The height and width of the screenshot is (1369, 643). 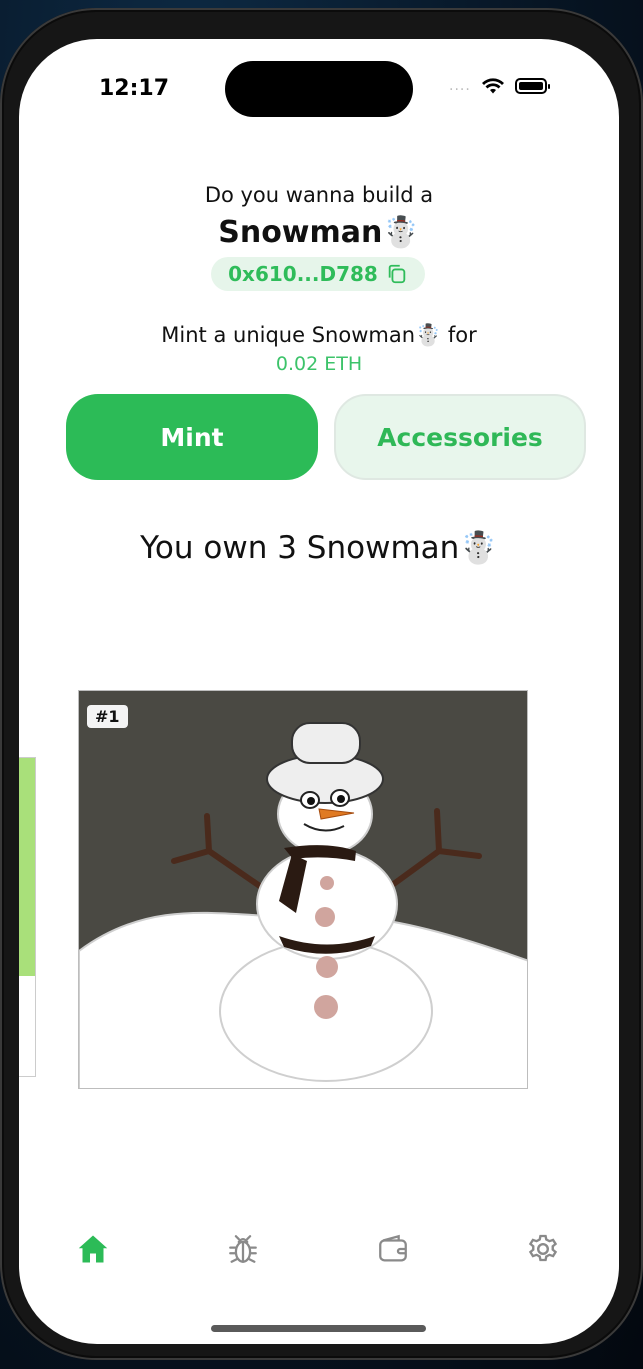 What do you see at coordinates (460, 437) in the screenshot?
I see `accessories-button: Accessories` at bounding box center [460, 437].